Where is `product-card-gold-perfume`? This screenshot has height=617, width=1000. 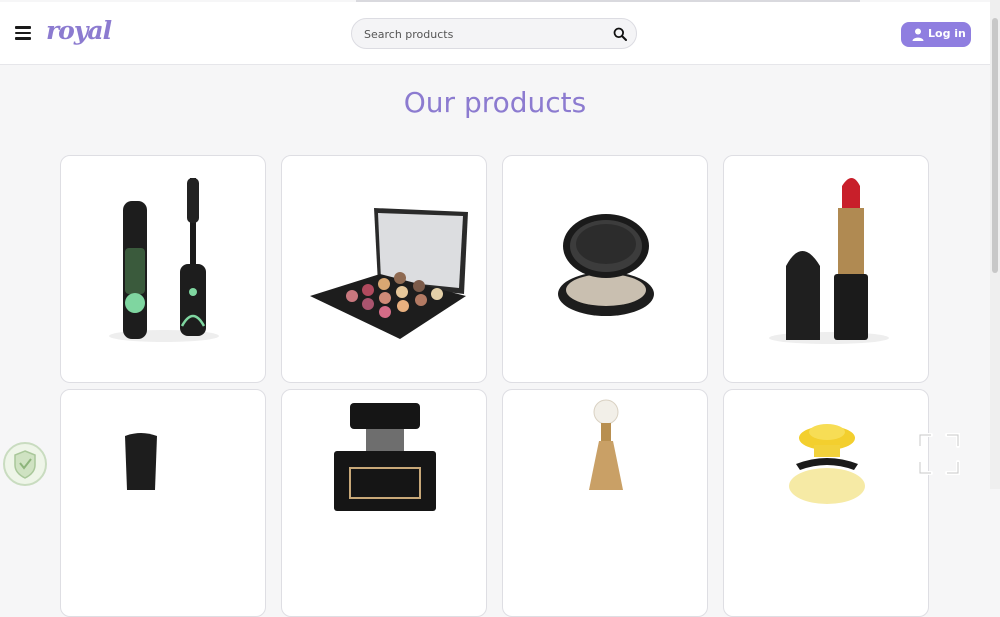
product-card-gold-perfume is located at coordinates (605, 503).